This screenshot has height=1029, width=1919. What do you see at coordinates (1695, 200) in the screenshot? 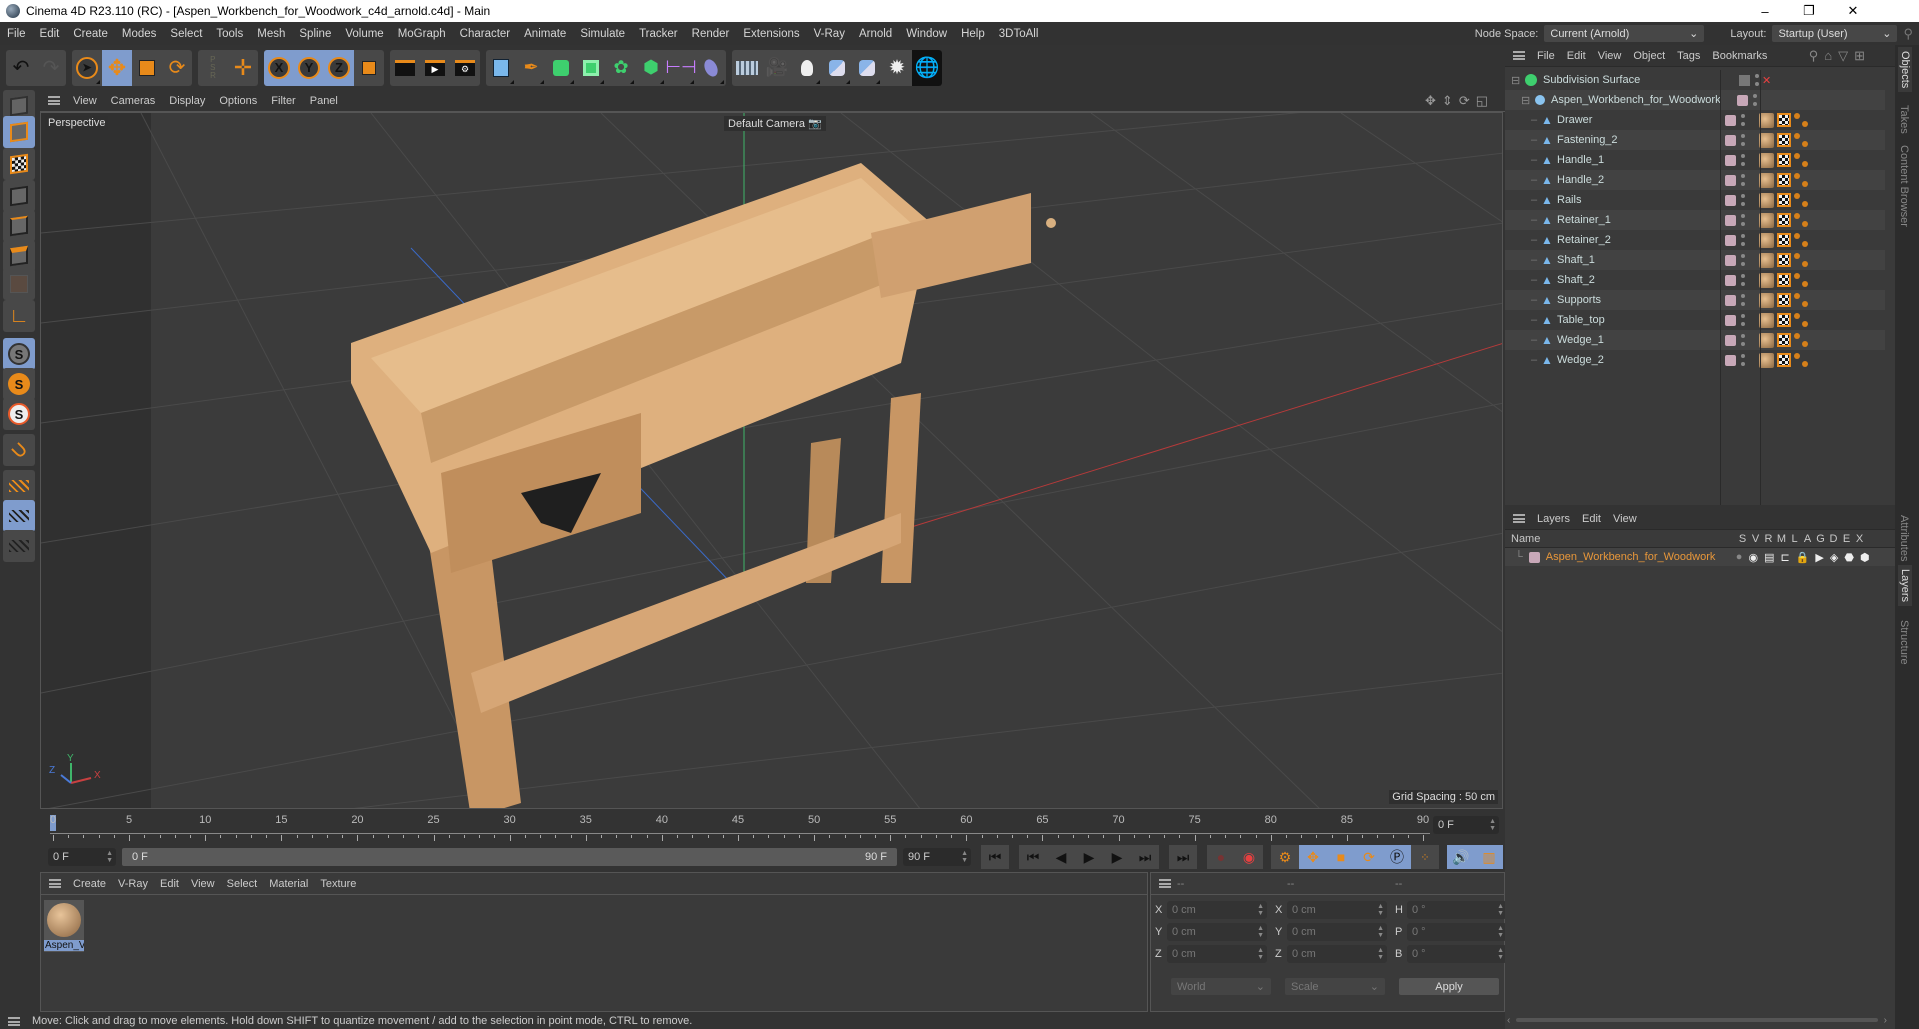
I see `object-row: – ▲ Rails` at bounding box center [1695, 200].